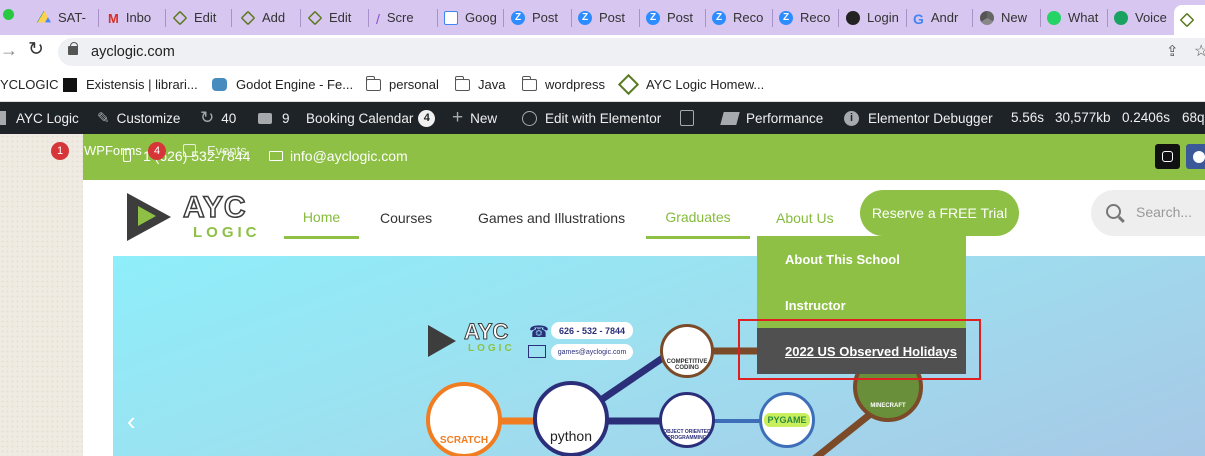  What do you see at coordinates (274, 17) in the screenshot?
I see `tab-label: Add` at bounding box center [274, 17].